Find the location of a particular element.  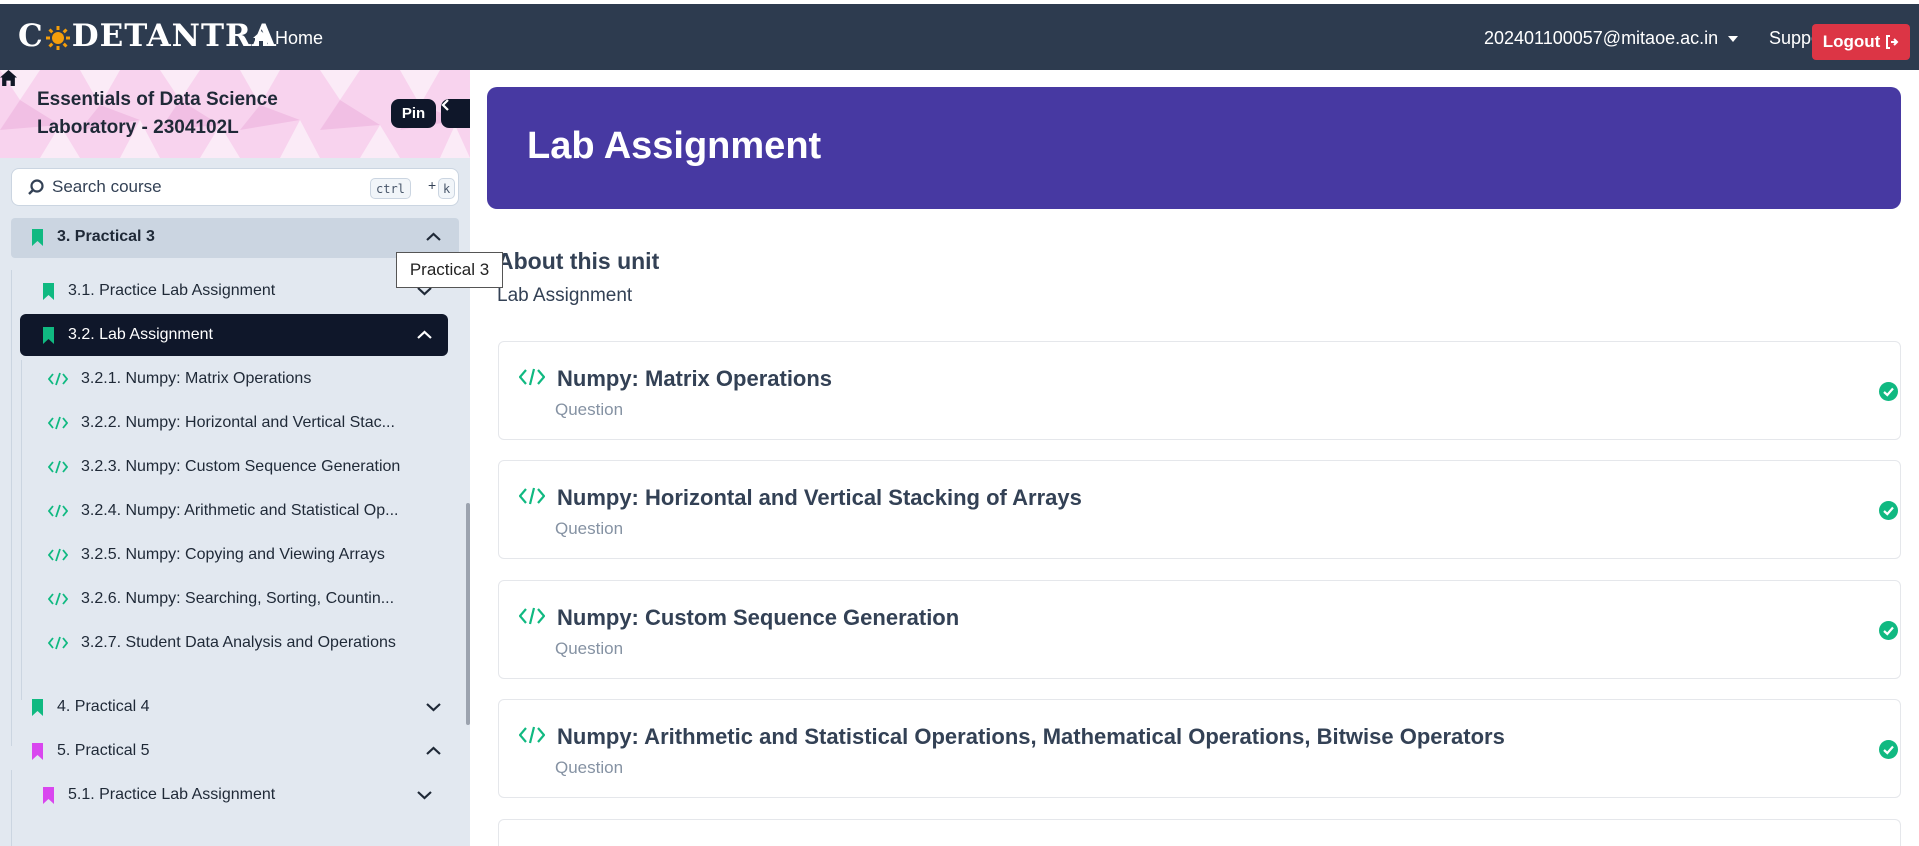

nav-item-practical-4: 4. Practical 4 is located at coordinates (90, 707).